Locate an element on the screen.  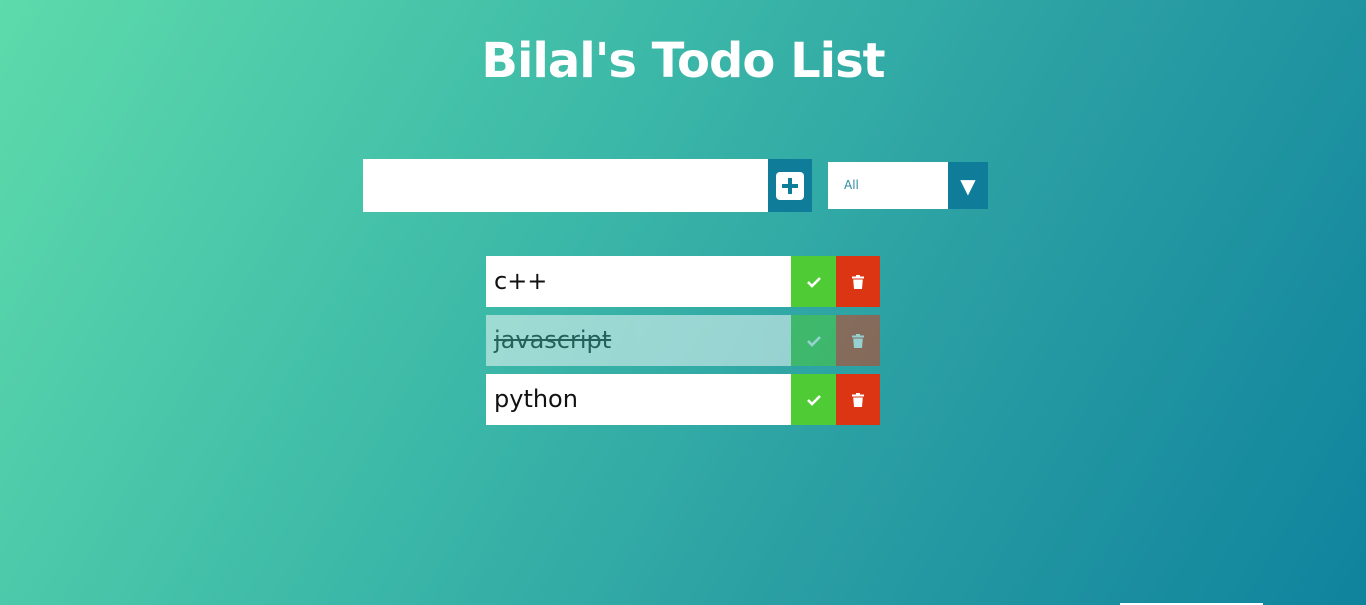
todo-input is located at coordinates (565, 185).